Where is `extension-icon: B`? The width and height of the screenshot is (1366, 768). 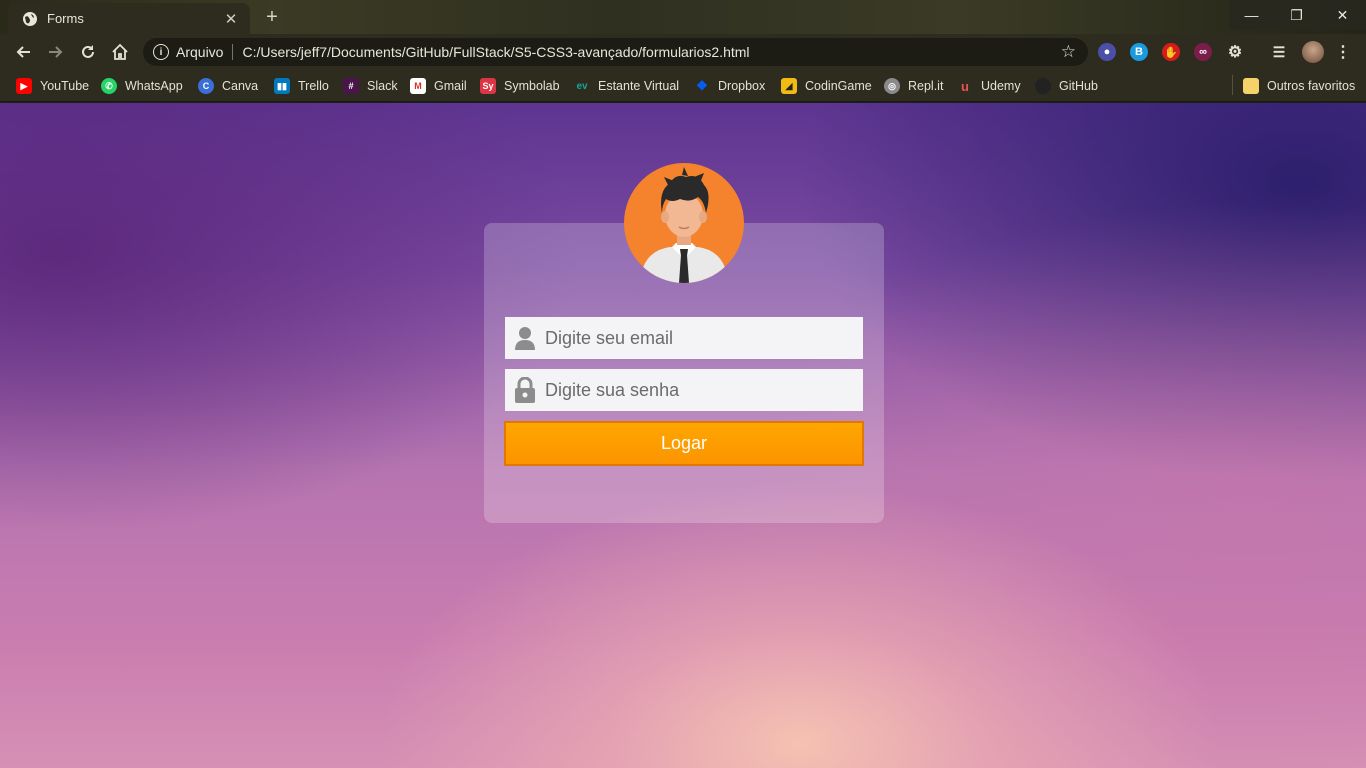
extension-icon: B is located at coordinates (1139, 52).